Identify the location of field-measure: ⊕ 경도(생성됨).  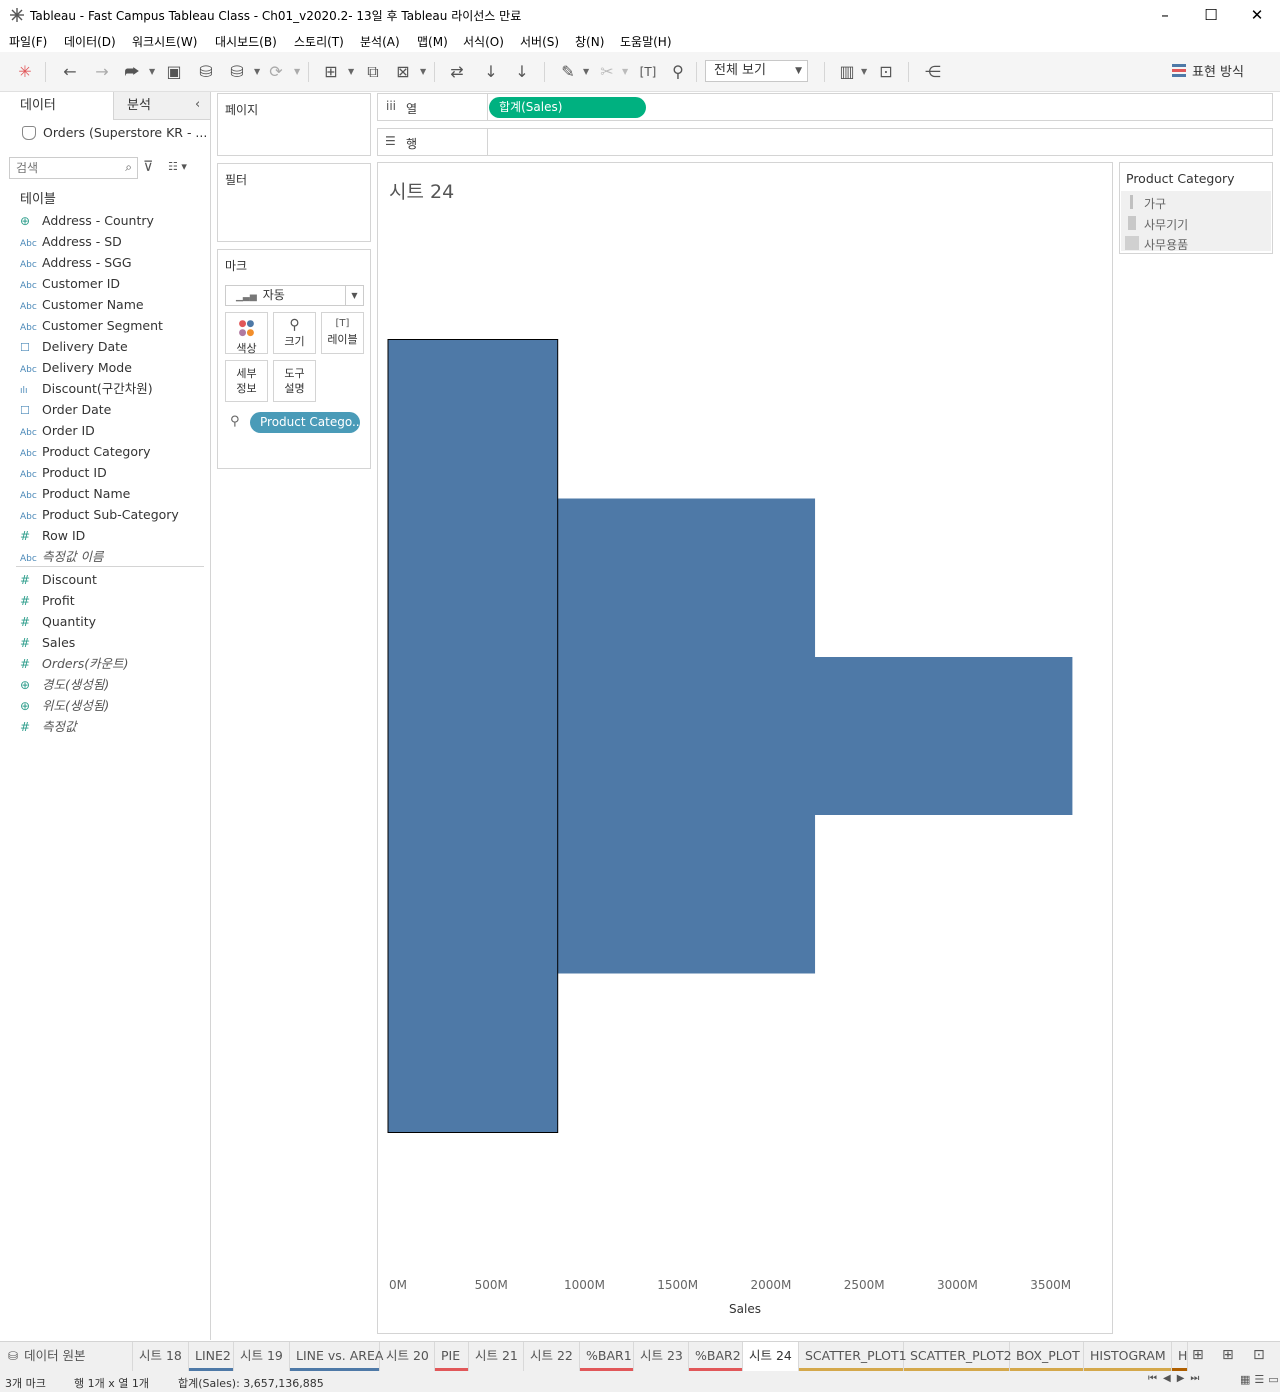
(64, 684).